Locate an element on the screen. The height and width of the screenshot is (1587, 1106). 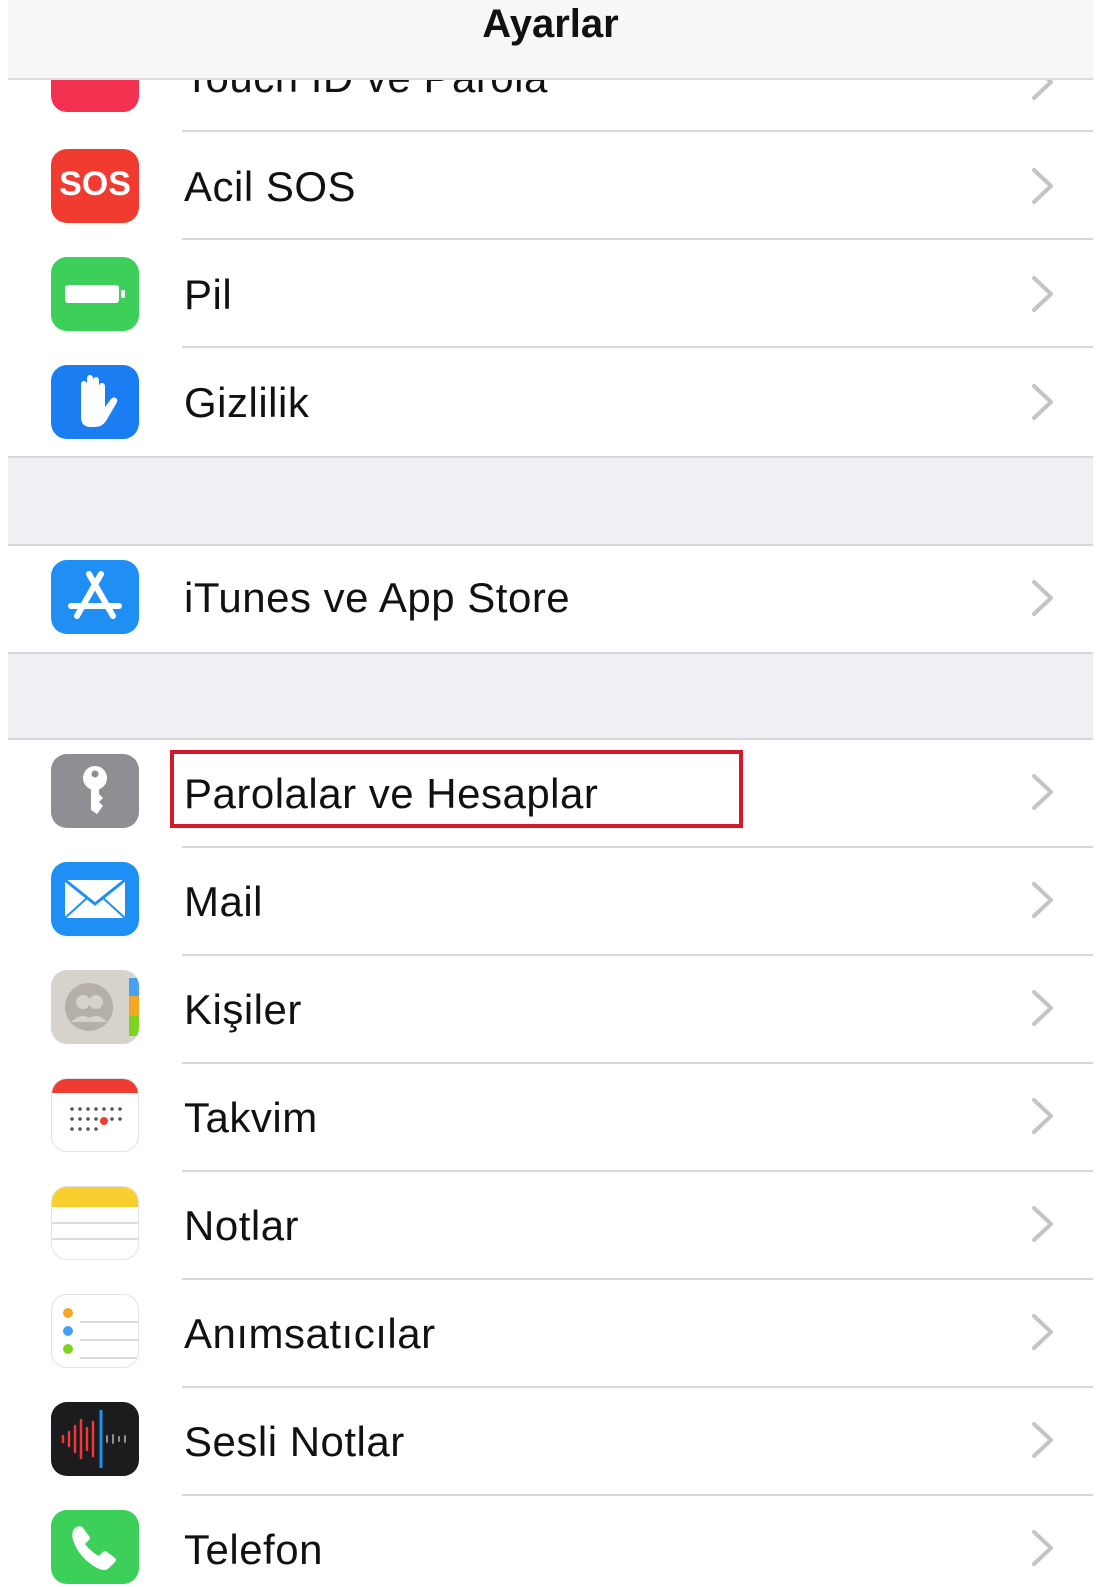
settings-row-sesli-notlar: Sesli Notlar is located at coordinates (550, 1442).